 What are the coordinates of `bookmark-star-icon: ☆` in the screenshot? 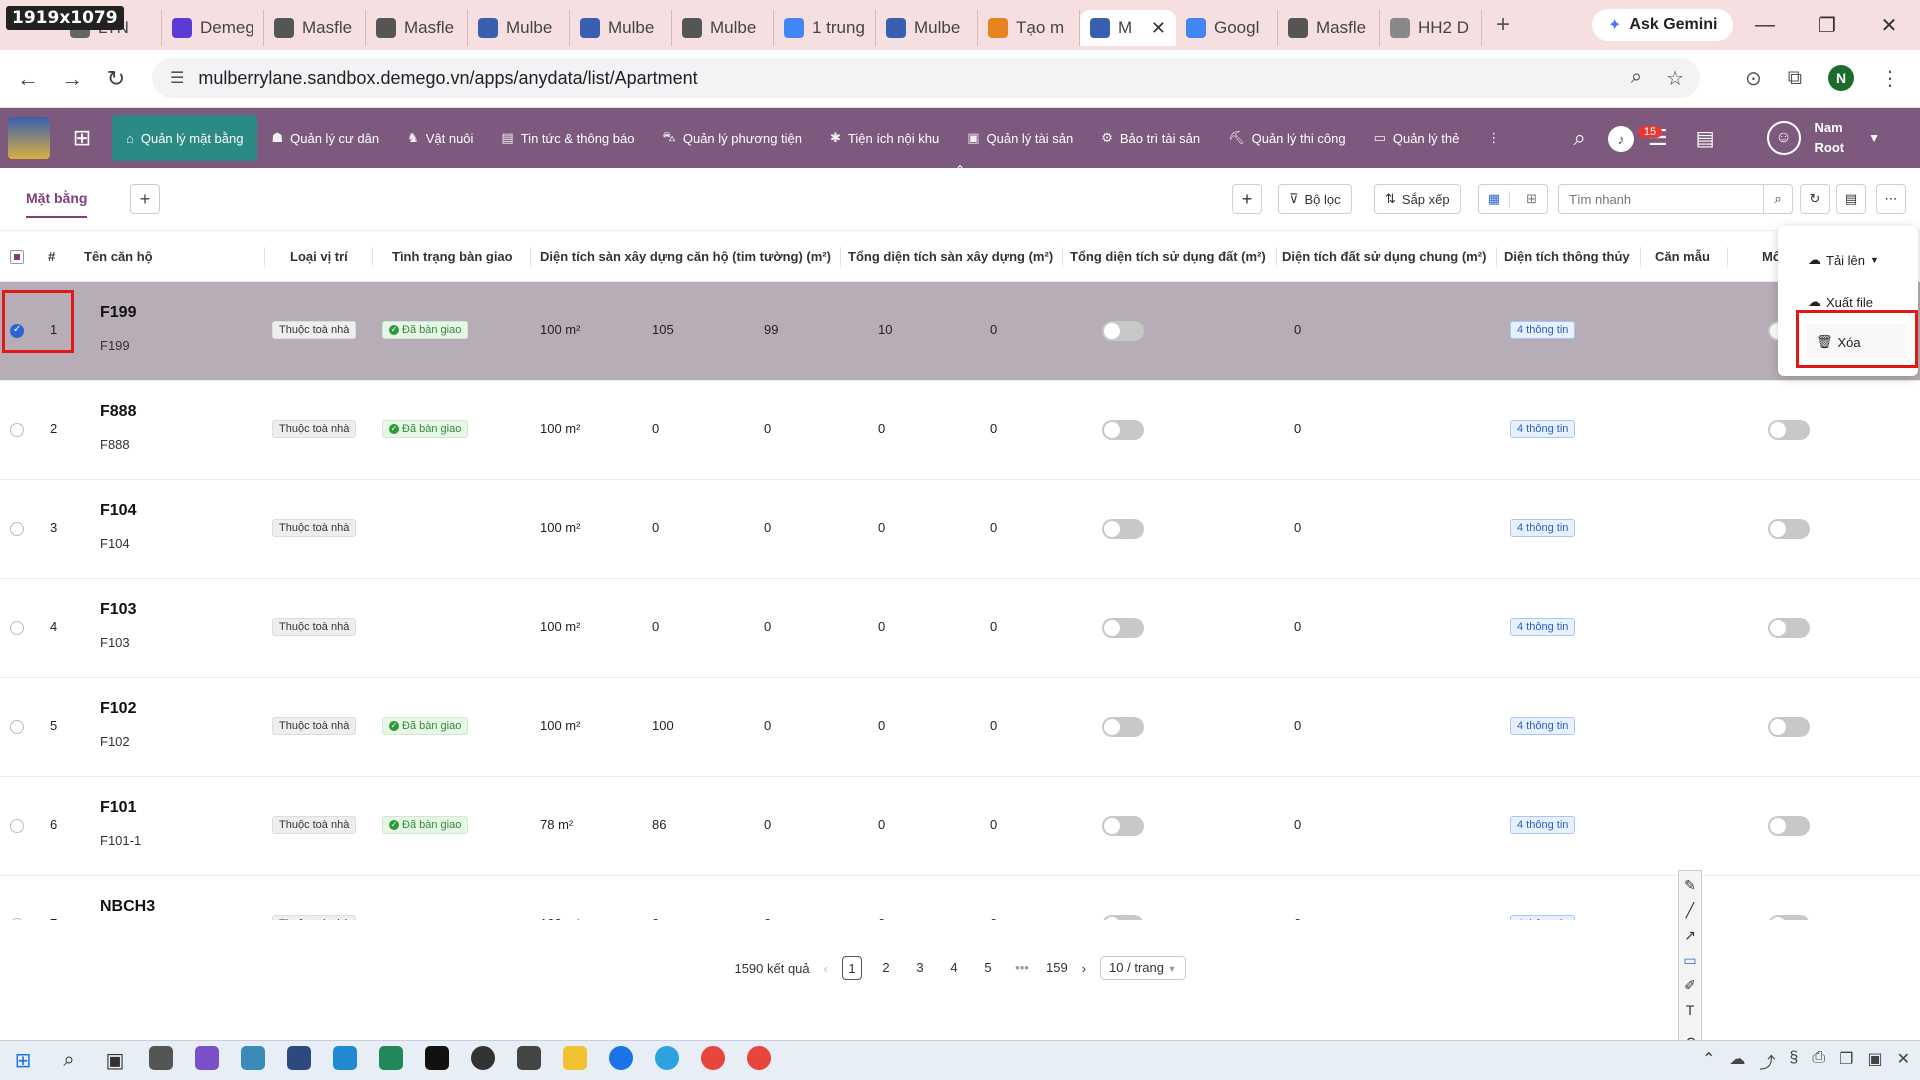 It's located at (1675, 78).